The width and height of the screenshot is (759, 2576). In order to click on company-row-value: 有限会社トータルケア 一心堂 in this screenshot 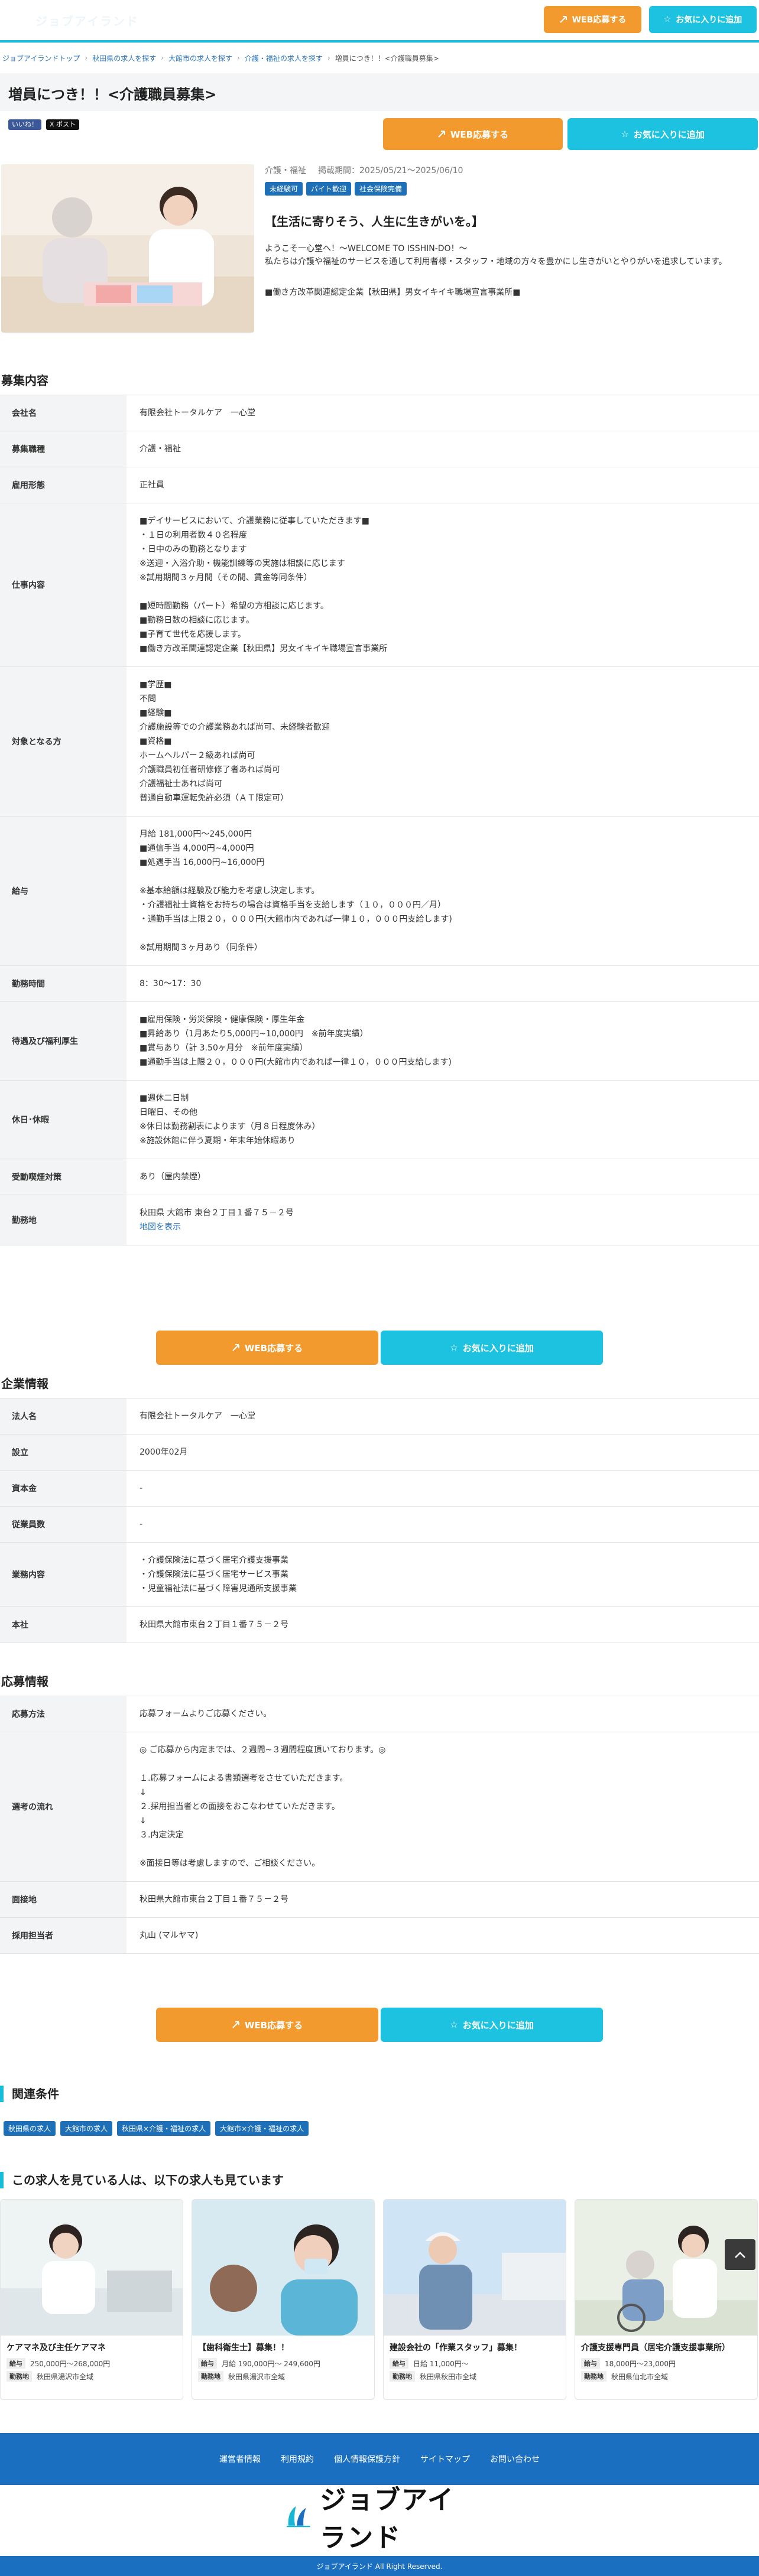, I will do `click(442, 1416)`.